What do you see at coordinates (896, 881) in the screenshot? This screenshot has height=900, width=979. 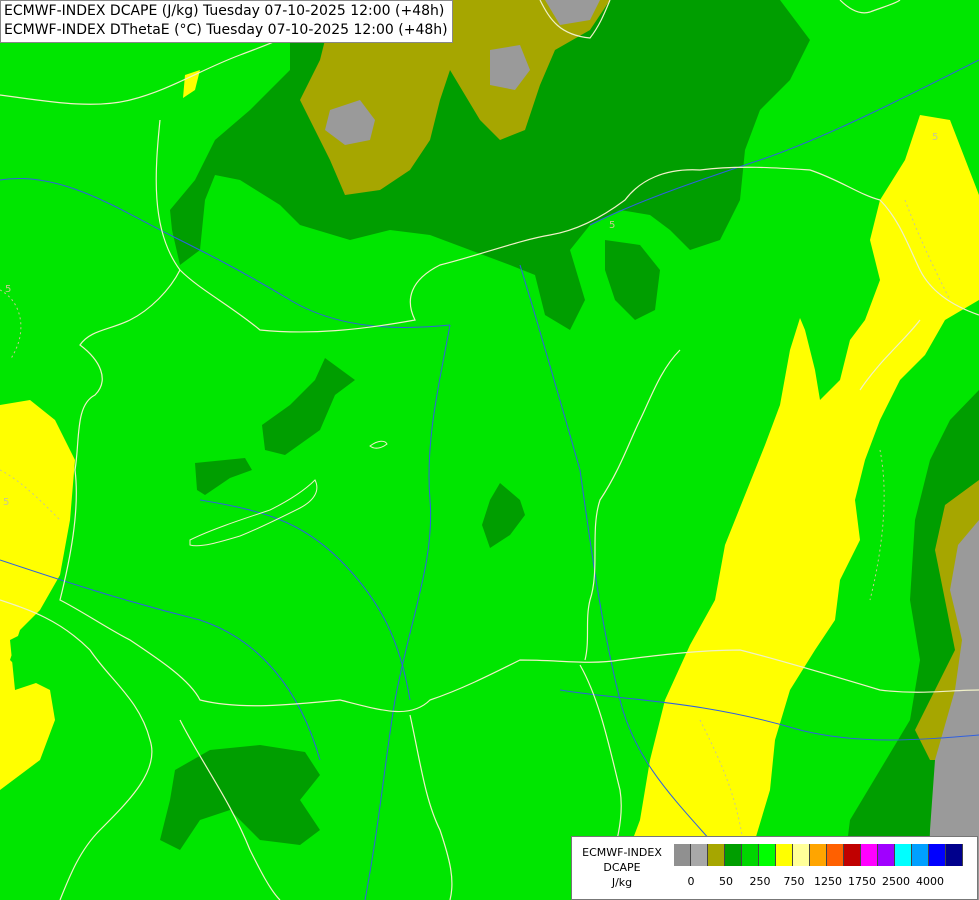 I see `legend-tick-label: 2500` at bounding box center [896, 881].